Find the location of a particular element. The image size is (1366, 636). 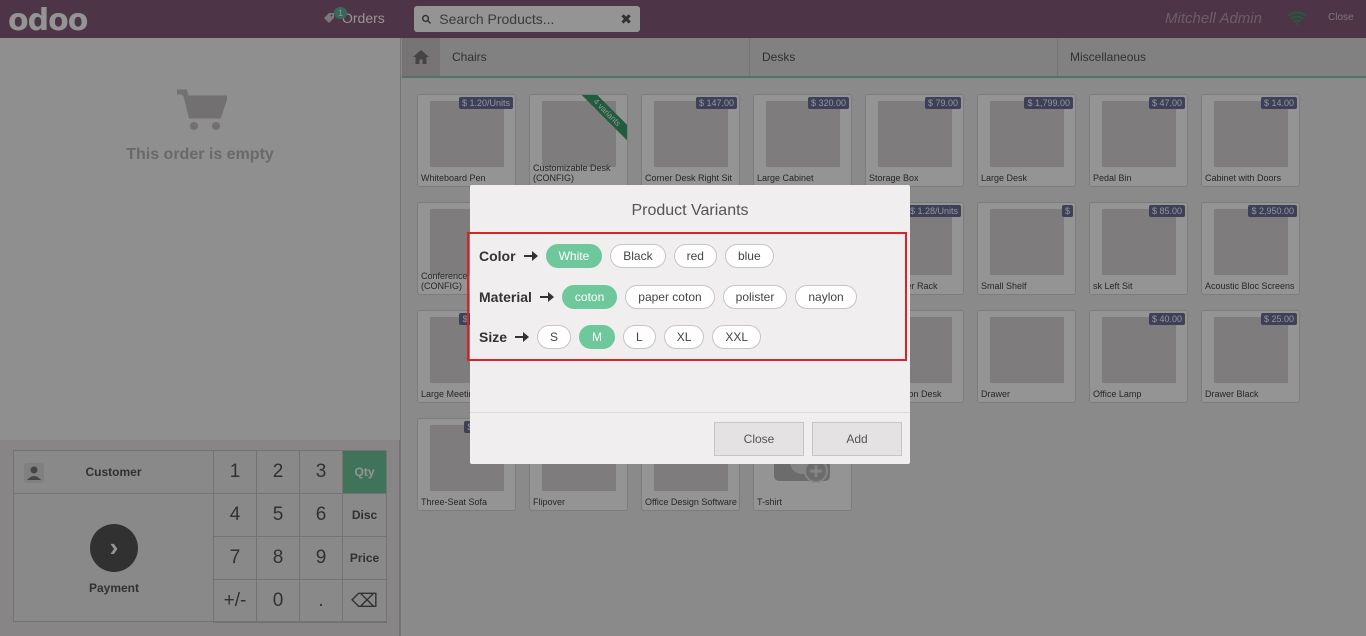

value-black: Black is located at coordinates (638, 256).